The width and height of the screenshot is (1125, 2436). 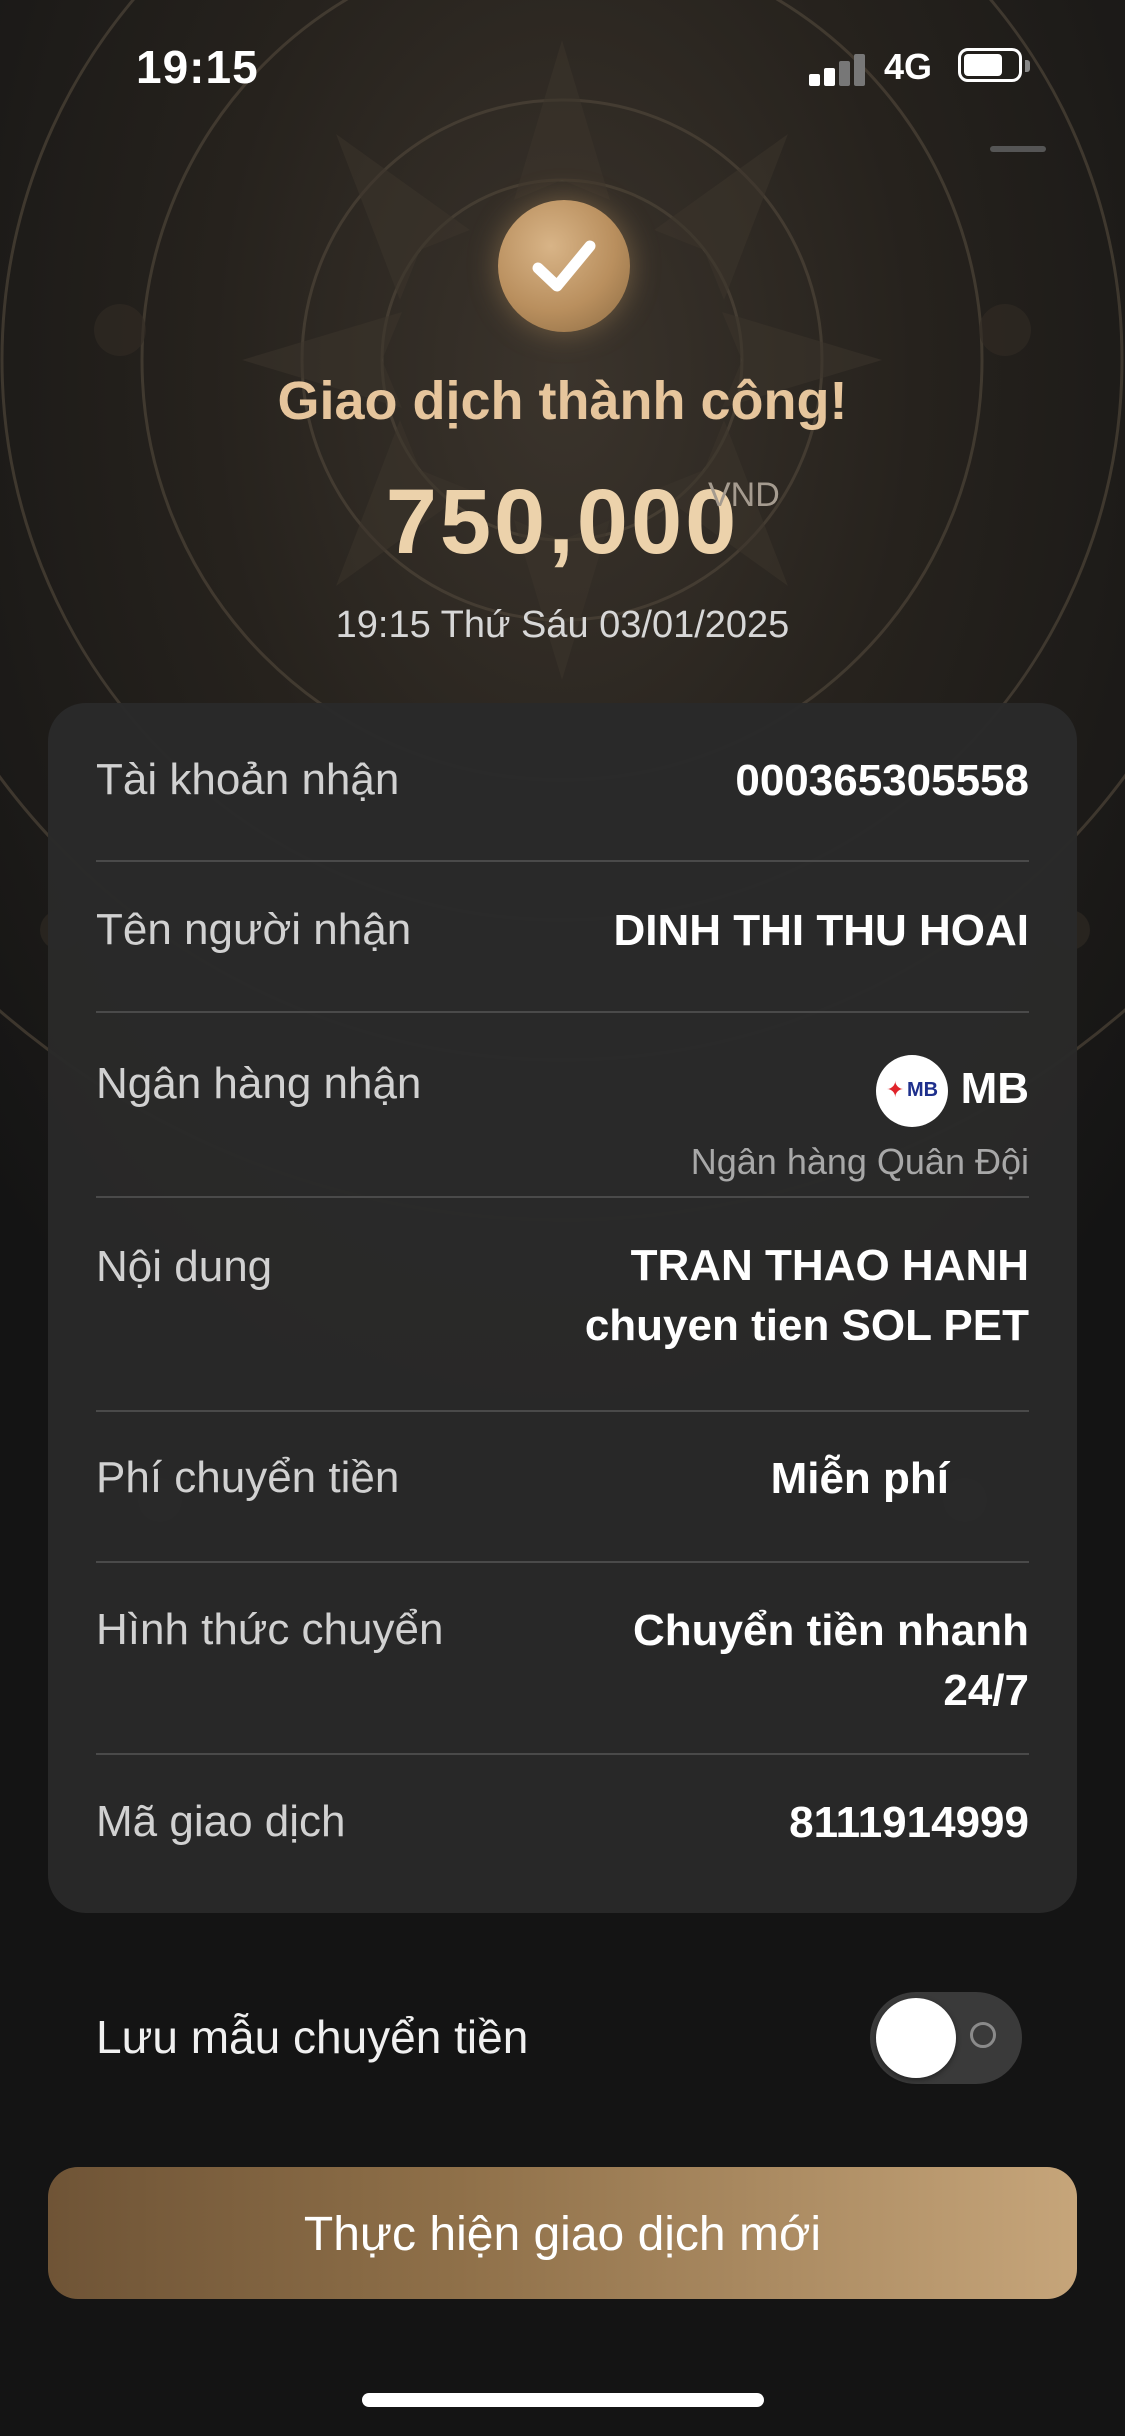 I want to click on transfer-amount: 750,000, so click(x=562, y=522).